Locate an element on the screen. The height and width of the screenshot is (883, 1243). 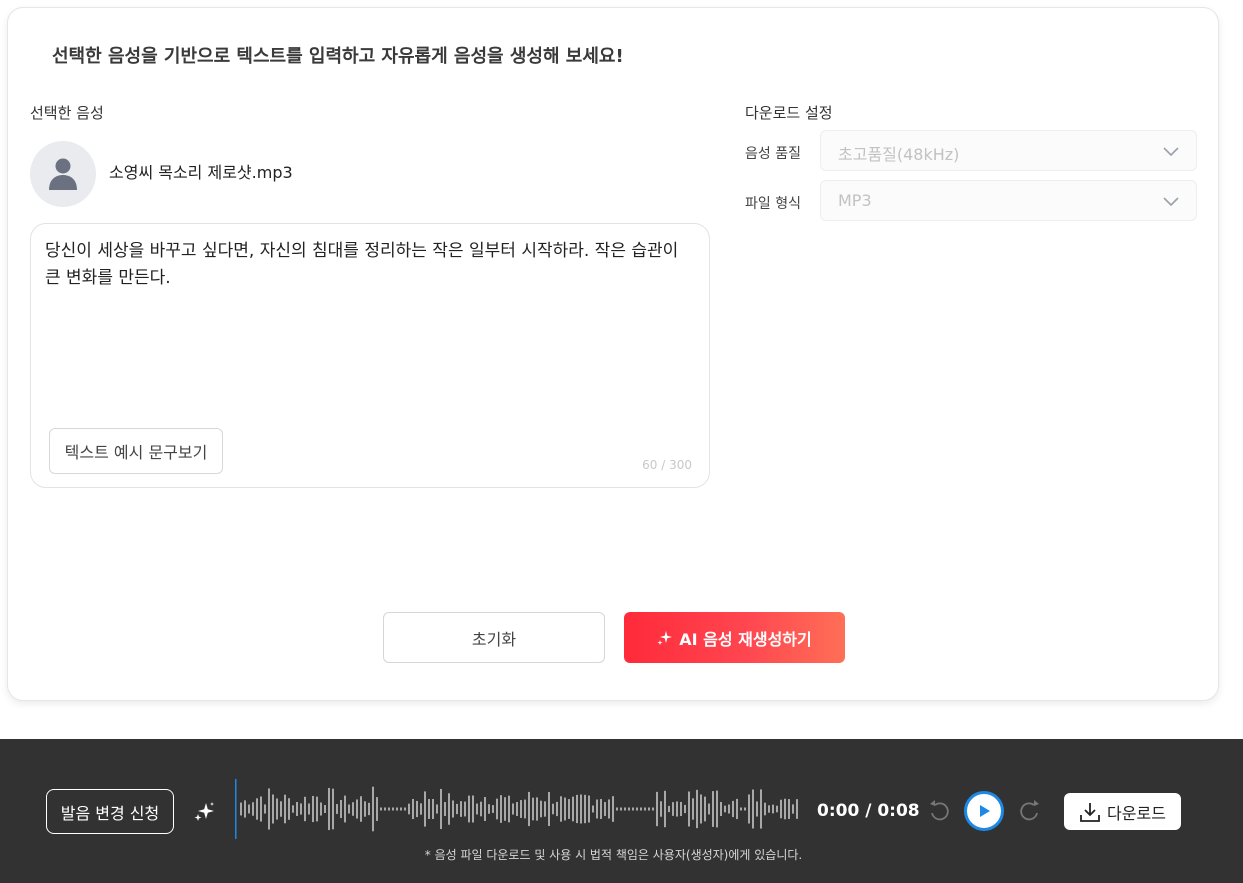
regenerate-button-label: AI 음성 재생성하기 is located at coordinates (745, 639).